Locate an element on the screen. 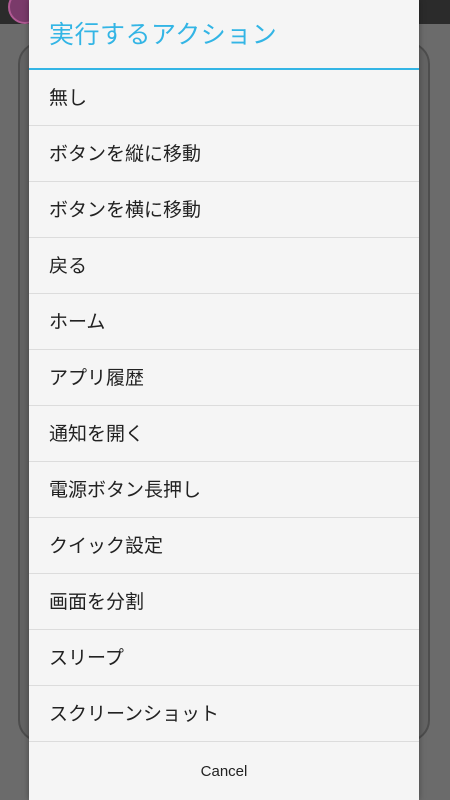 Image resolution: width=450 pixels, height=800 pixels. list-item-screenshot: スクリーンショット is located at coordinates (224, 714).